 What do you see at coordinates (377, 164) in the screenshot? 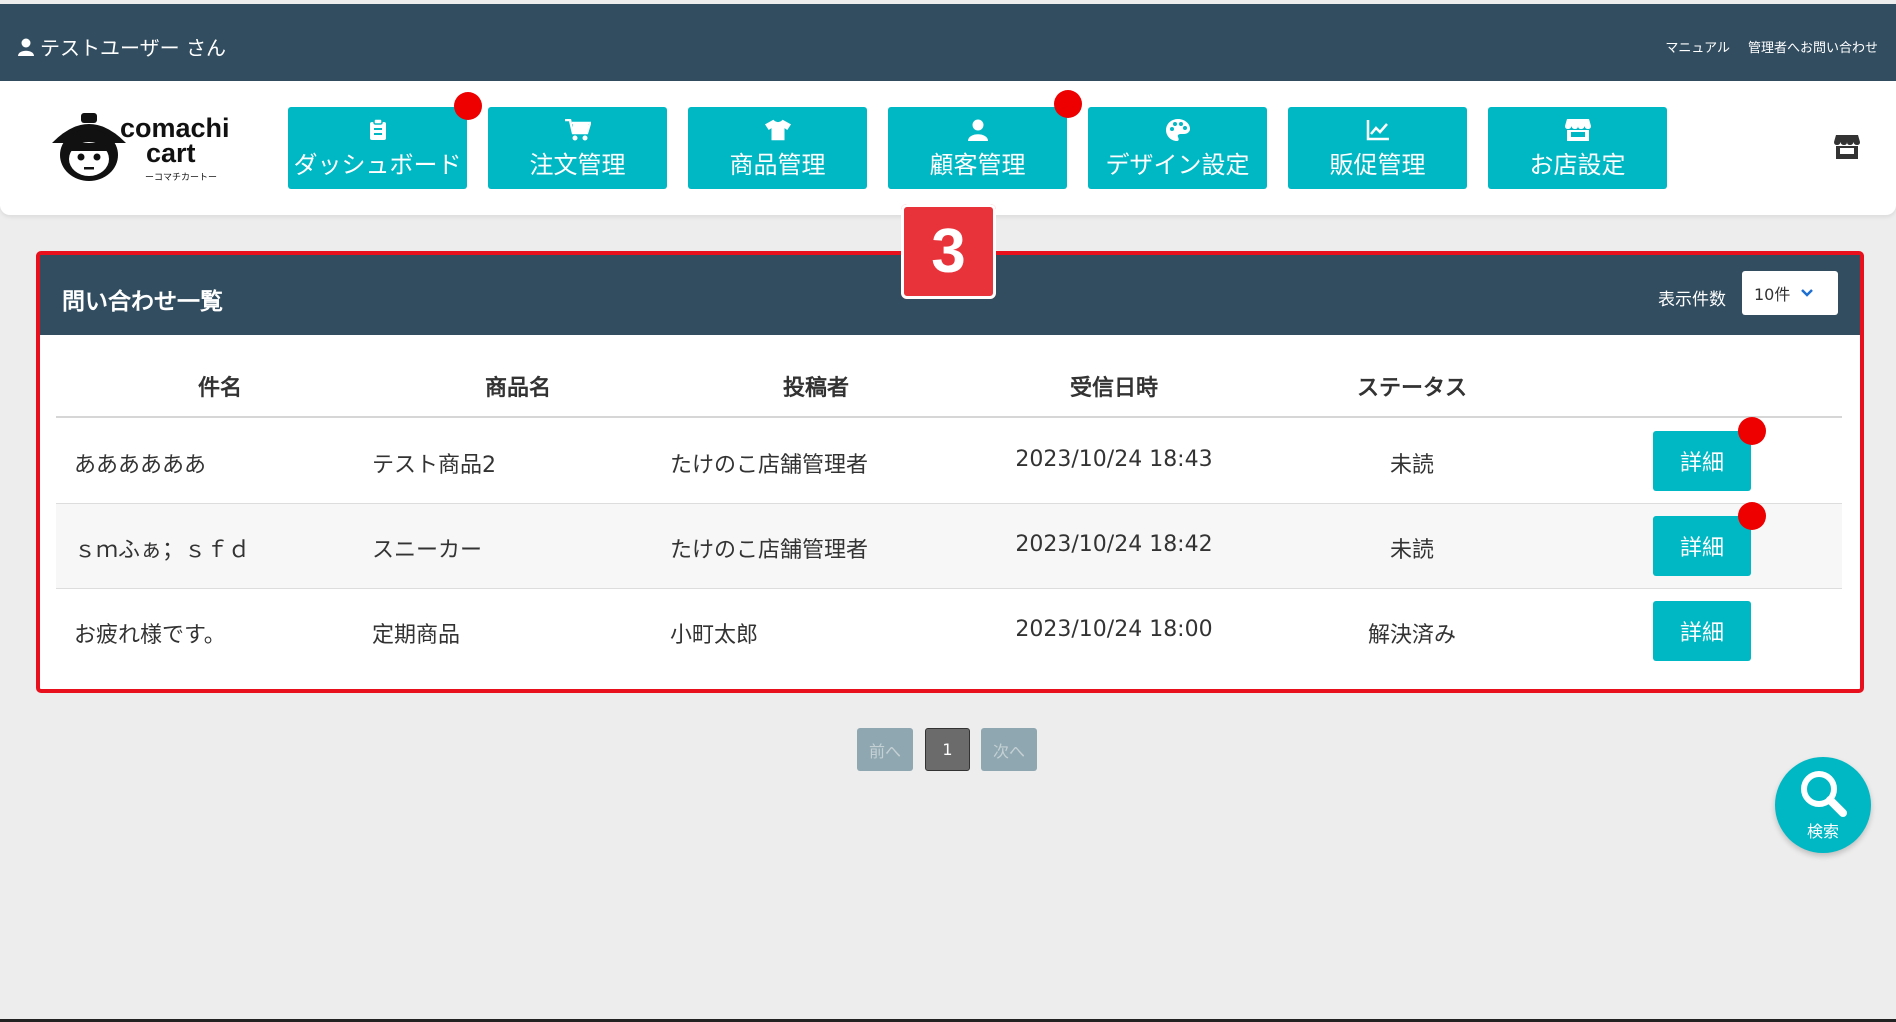
I see `nav-dashboard-label: ダッシュボード` at bounding box center [377, 164].